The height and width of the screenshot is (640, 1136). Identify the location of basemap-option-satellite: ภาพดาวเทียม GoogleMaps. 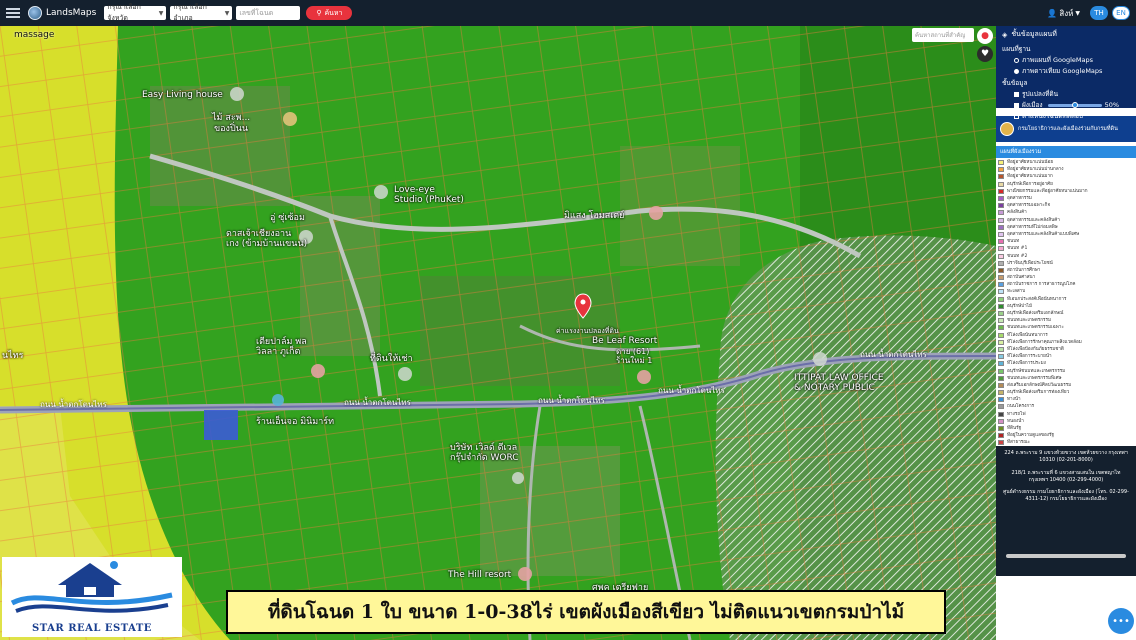
(1072, 71).